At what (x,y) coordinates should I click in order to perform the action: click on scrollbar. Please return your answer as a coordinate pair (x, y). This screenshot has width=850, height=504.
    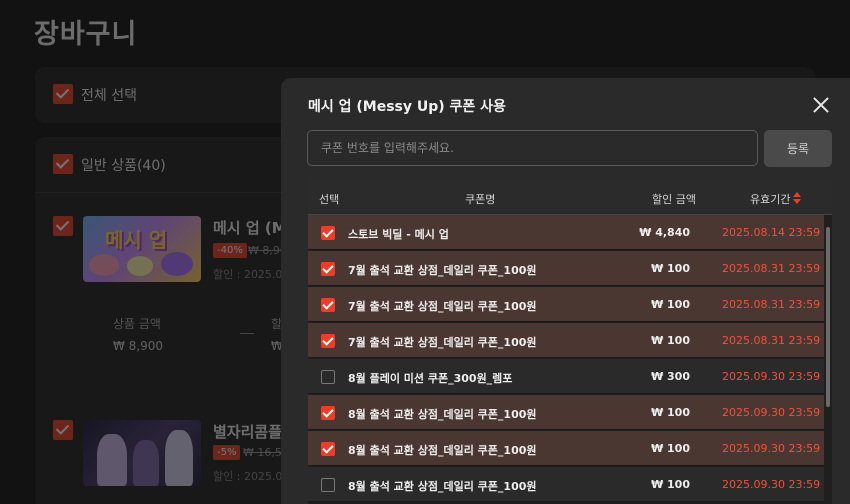
    Looking at the image, I should click on (828, 359).